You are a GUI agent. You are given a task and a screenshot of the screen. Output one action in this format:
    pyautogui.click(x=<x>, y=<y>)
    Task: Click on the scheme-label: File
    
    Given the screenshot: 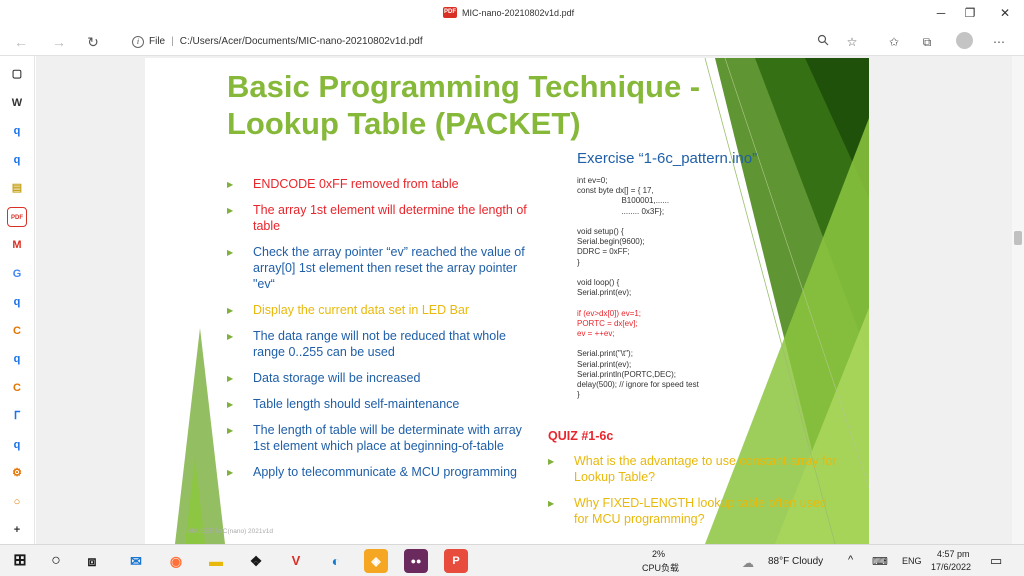 What is the action you would take?
    pyautogui.click(x=157, y=41)
    